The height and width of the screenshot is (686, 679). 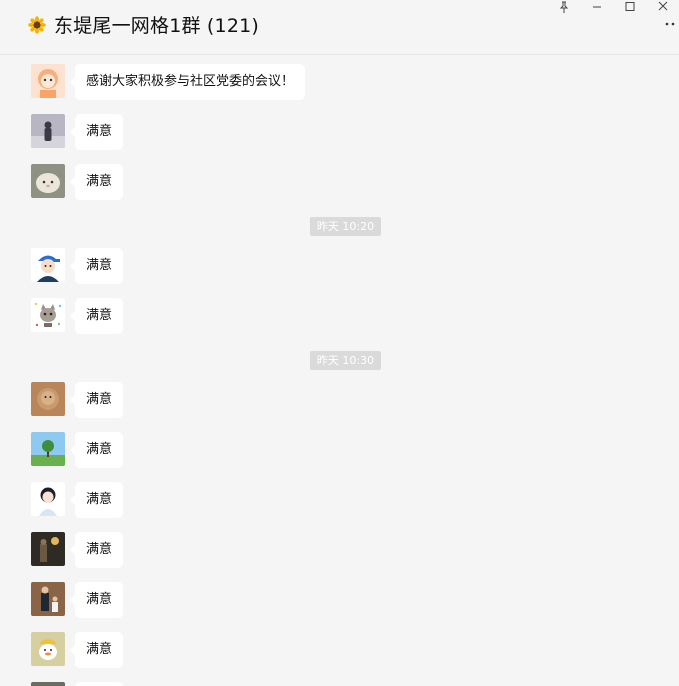 I want to click on cartoon-boy-cap-avatar, so click(x=48, y=265).